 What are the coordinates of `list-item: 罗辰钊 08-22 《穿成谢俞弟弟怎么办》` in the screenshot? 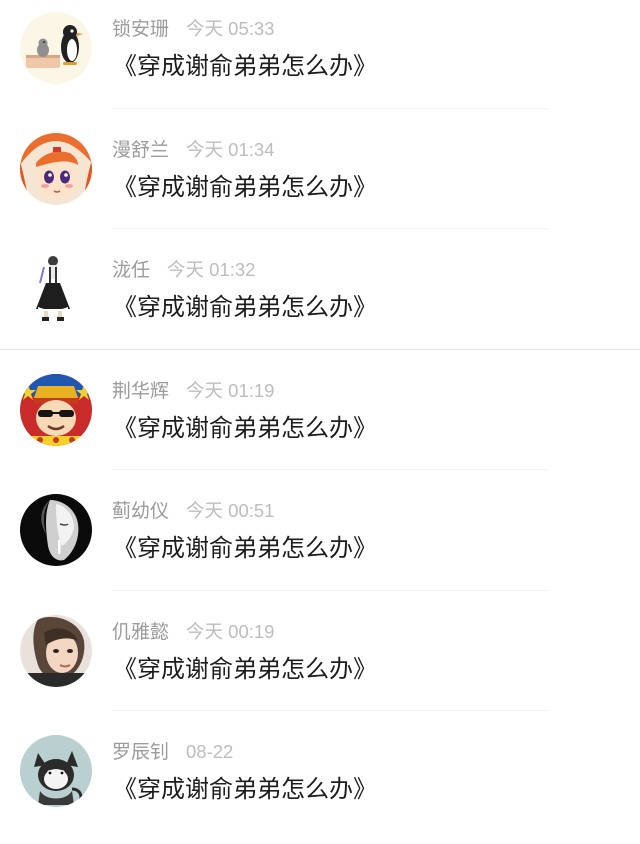 It's located at (320, 783).